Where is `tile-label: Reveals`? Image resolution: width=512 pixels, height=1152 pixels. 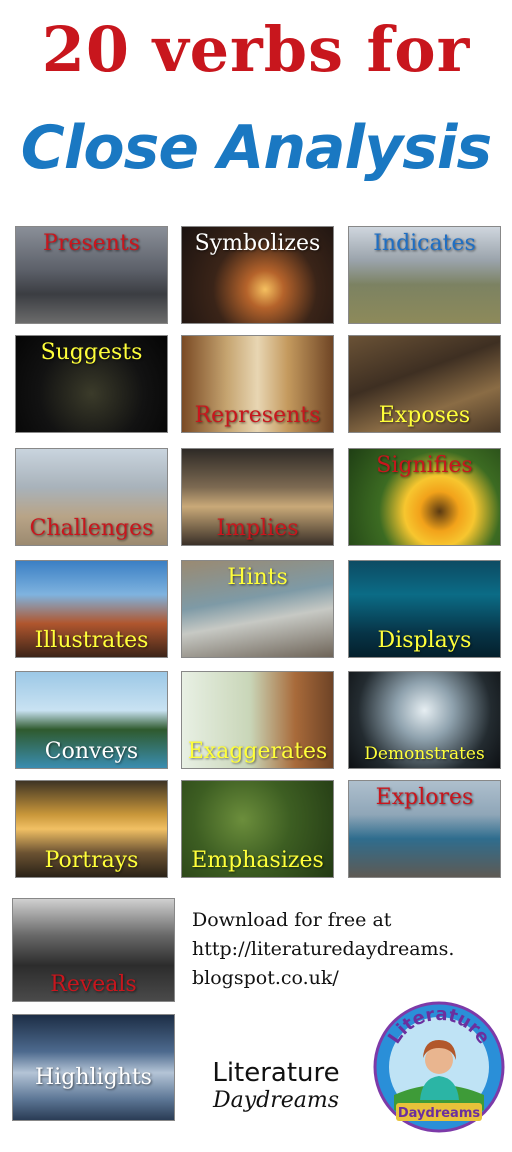
tile-label: Reveals is located at coordinates (93, 984).